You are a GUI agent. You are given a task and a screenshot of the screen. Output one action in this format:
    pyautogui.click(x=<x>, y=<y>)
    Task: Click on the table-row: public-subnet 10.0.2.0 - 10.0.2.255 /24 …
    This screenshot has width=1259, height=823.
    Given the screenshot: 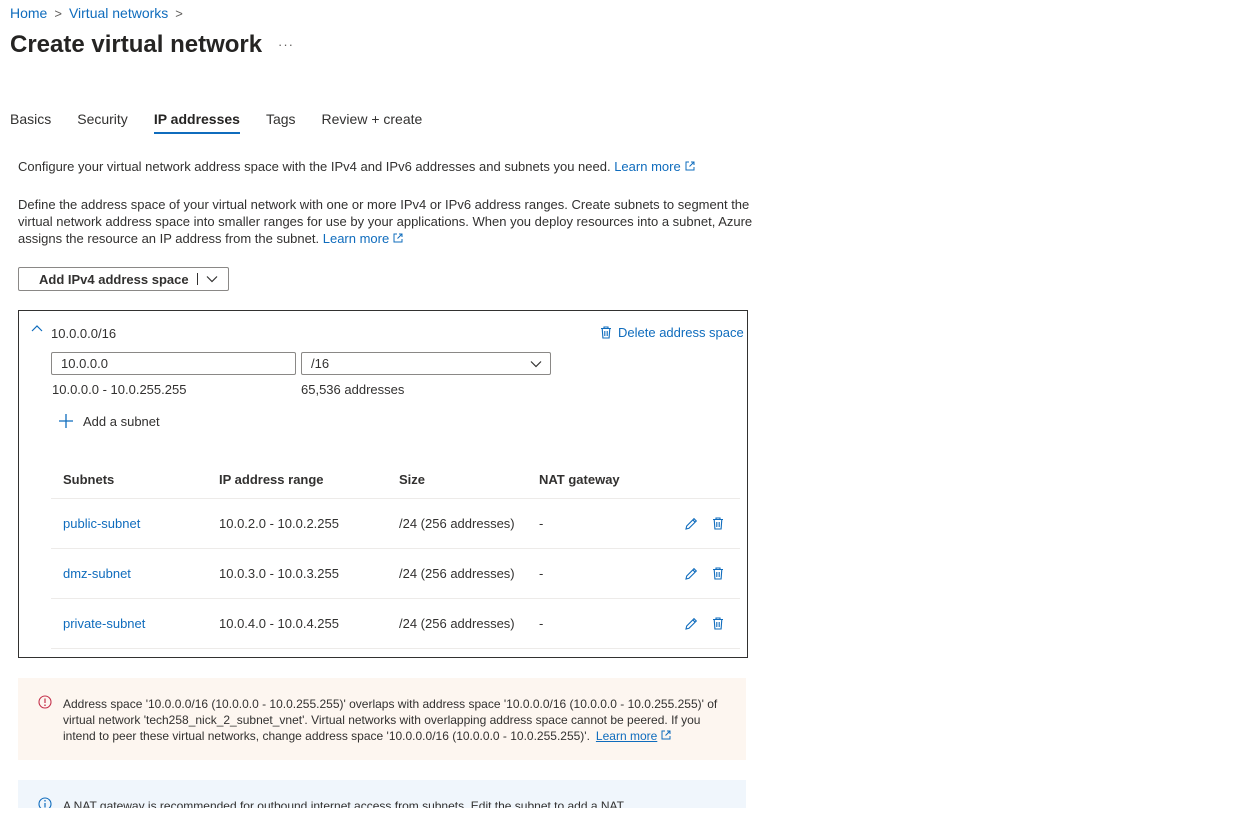 What is the action you would take?
    pyautogui.click(x=395, y=524)
    